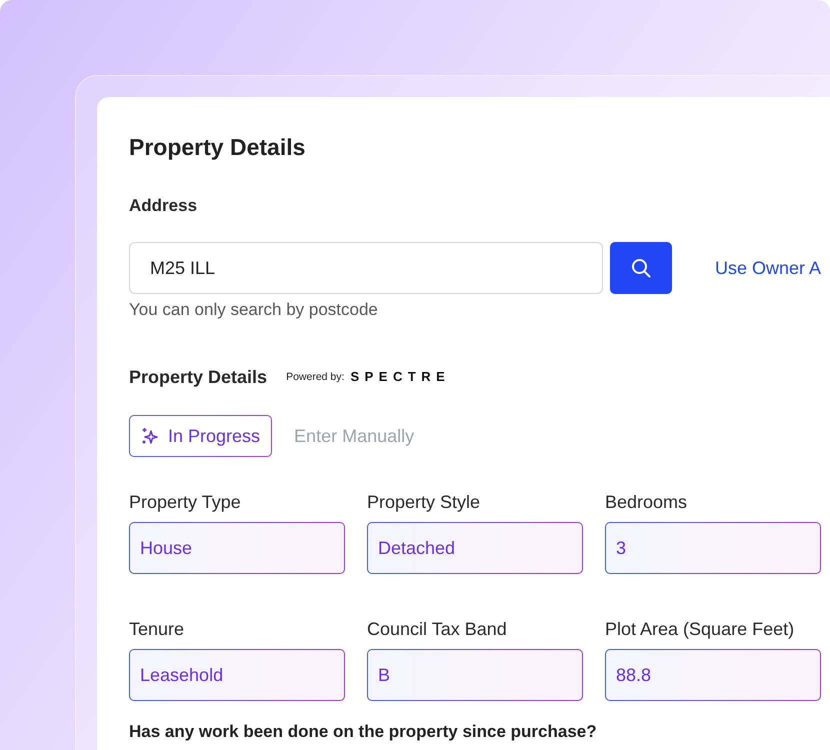 Image resolution: width=830 pixels, height=750 pixels. What do you see at coordinates (315, 377) in the screenshot?
I see `powered-by-label: Powered by:` at bounding box center [315, 377].